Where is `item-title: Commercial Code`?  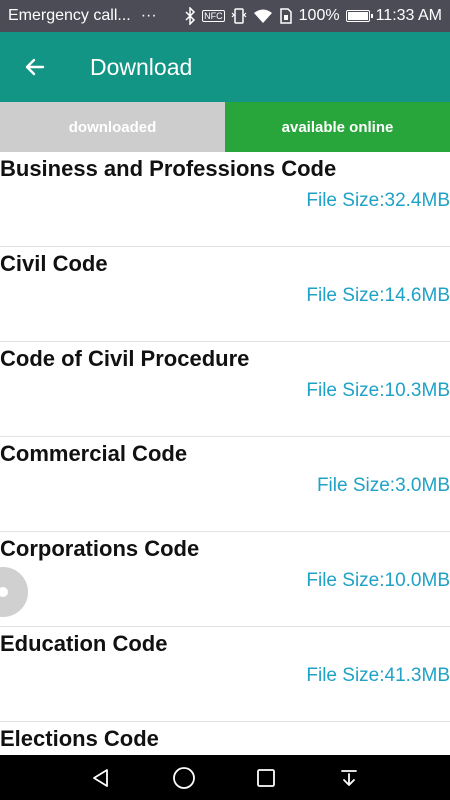
item-title: Commercial Code is located at coordinates (94, 453).